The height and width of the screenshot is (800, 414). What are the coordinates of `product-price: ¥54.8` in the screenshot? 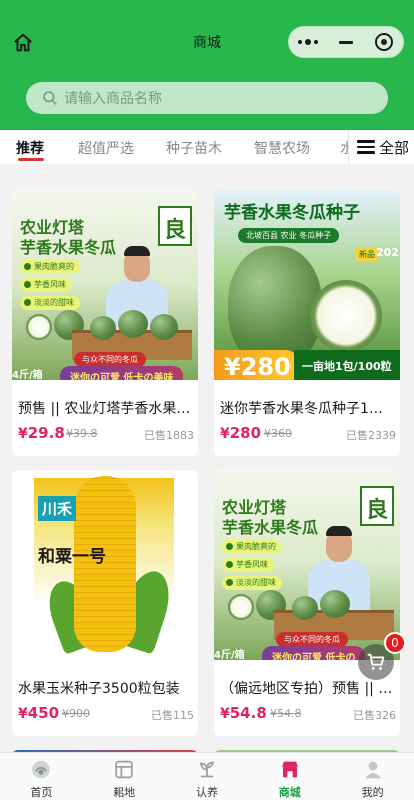 It's located at (243, 713).